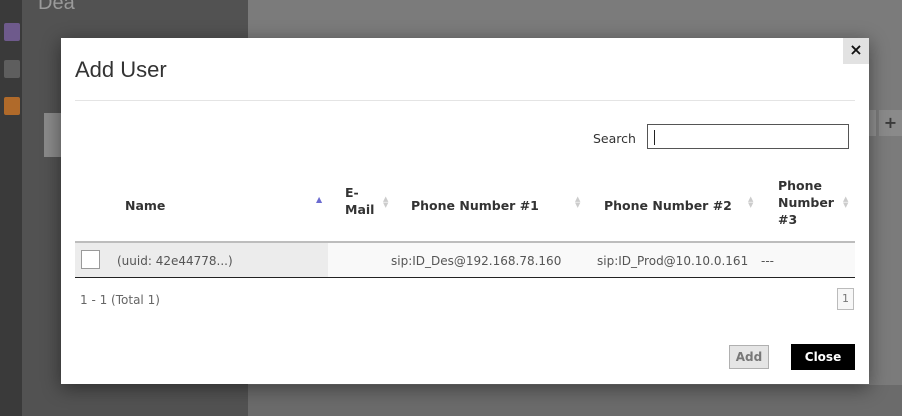  What do you see at coordinates (767, 261) in the screenshot?
I see `cell-phone3: ---` at bounding box center [767, 261].